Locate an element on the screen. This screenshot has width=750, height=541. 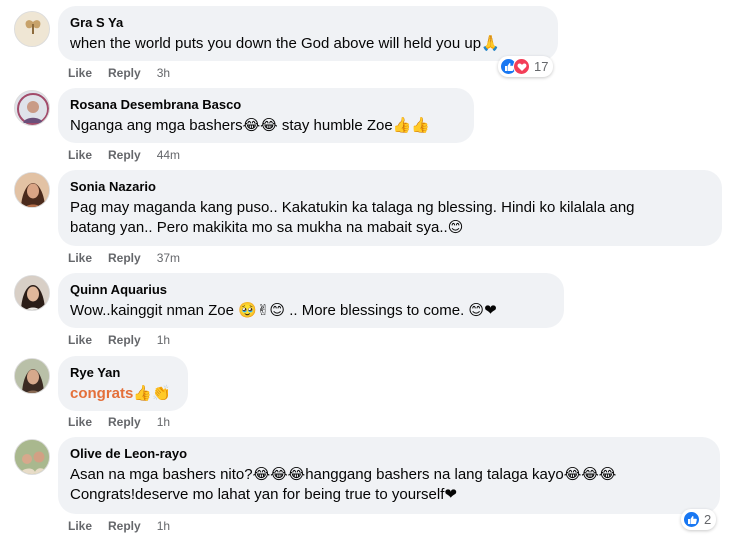
reaction-summary: 17 is located at coordinates (526, 66).